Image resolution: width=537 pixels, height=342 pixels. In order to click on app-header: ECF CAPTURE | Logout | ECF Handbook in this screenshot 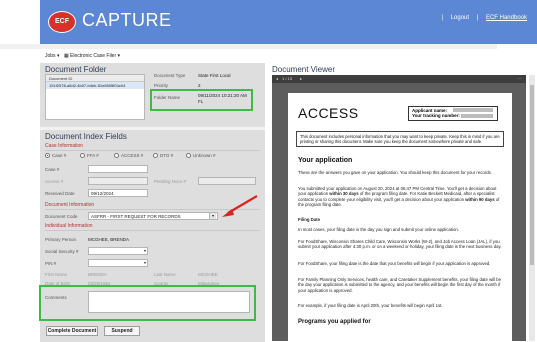, I will do `click(288, 22)`.